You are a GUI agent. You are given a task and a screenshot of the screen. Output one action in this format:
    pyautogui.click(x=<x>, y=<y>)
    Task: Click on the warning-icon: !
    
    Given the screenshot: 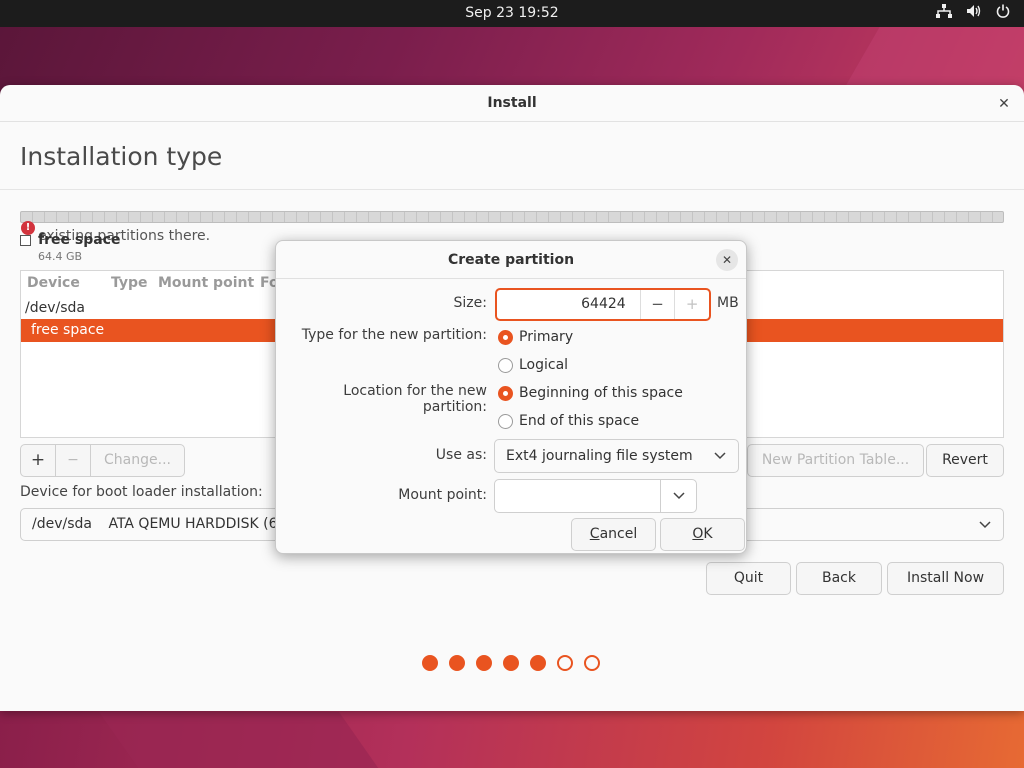 What is the action you would take?
    pyautogui.click(x=28, y=228)
    